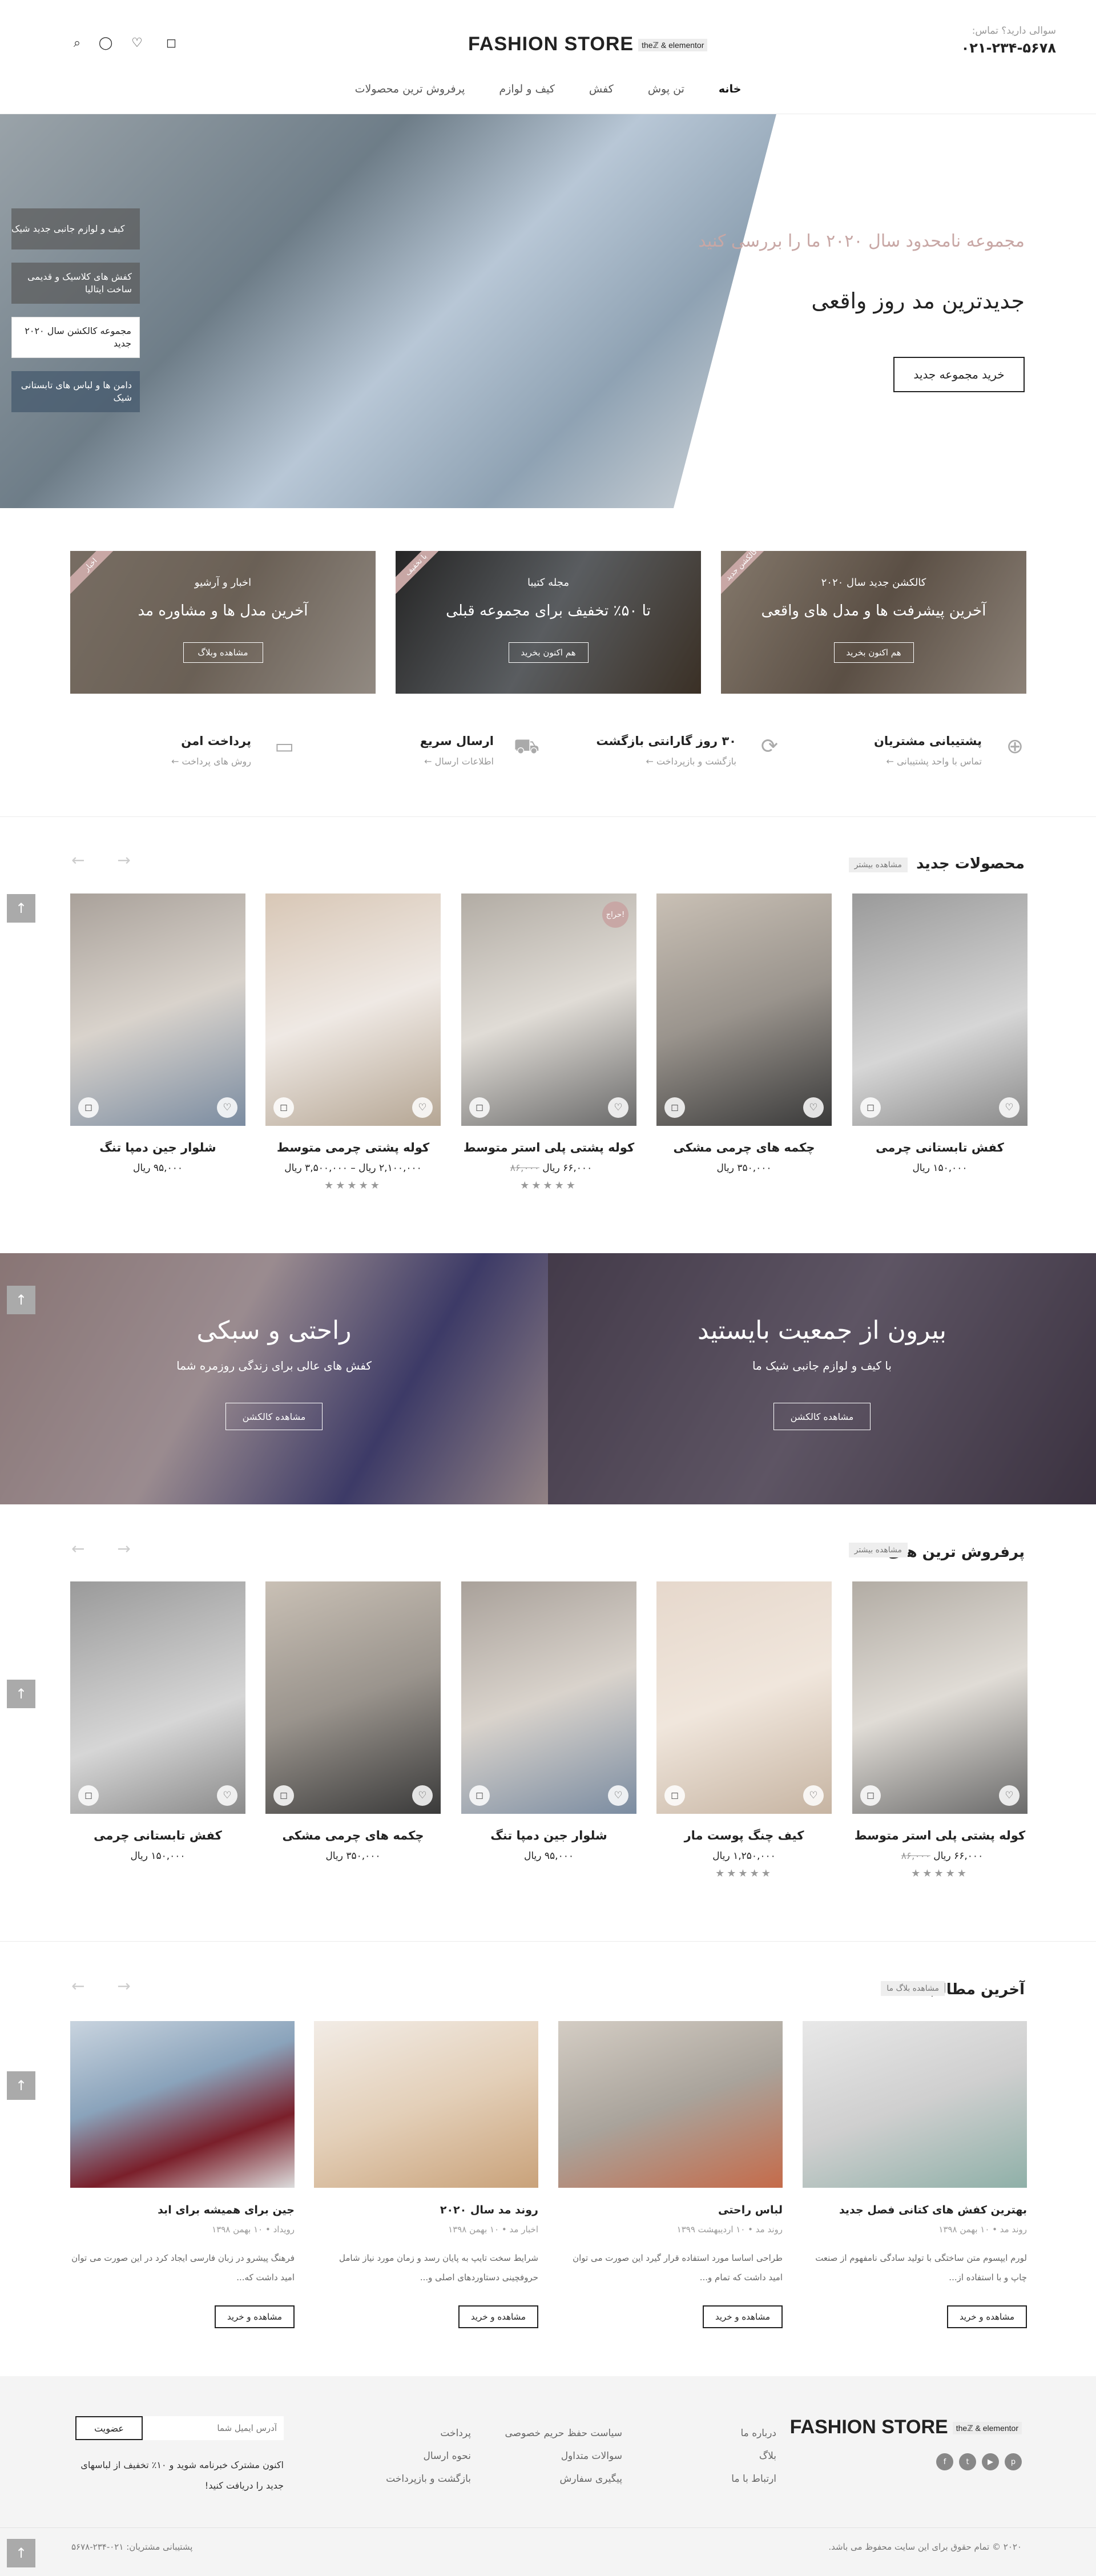 The width and height of the screenshot is (1096, 2576). What do you see at coordinates (75, 337) in the screenshot?
I see `slide-tab-3: مجموعه کالکشن سال ۲۰۲۰ جدید` at bounding box center [75, 337].